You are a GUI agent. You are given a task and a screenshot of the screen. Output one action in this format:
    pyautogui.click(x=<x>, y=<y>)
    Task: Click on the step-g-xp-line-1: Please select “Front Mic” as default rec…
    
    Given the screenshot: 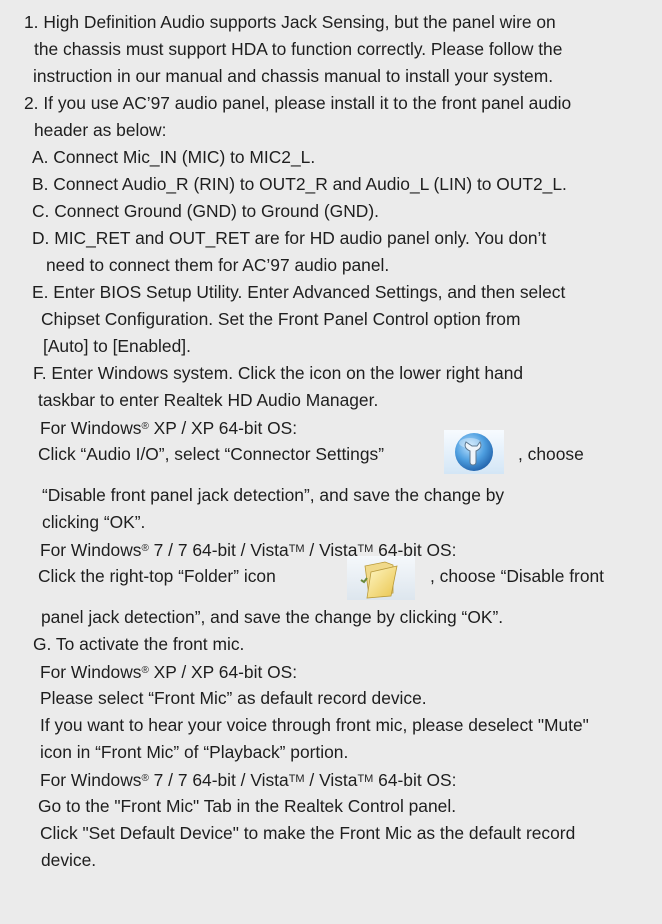 What is the action you would take?
    pyautogui.click(x=233, y=698)
    